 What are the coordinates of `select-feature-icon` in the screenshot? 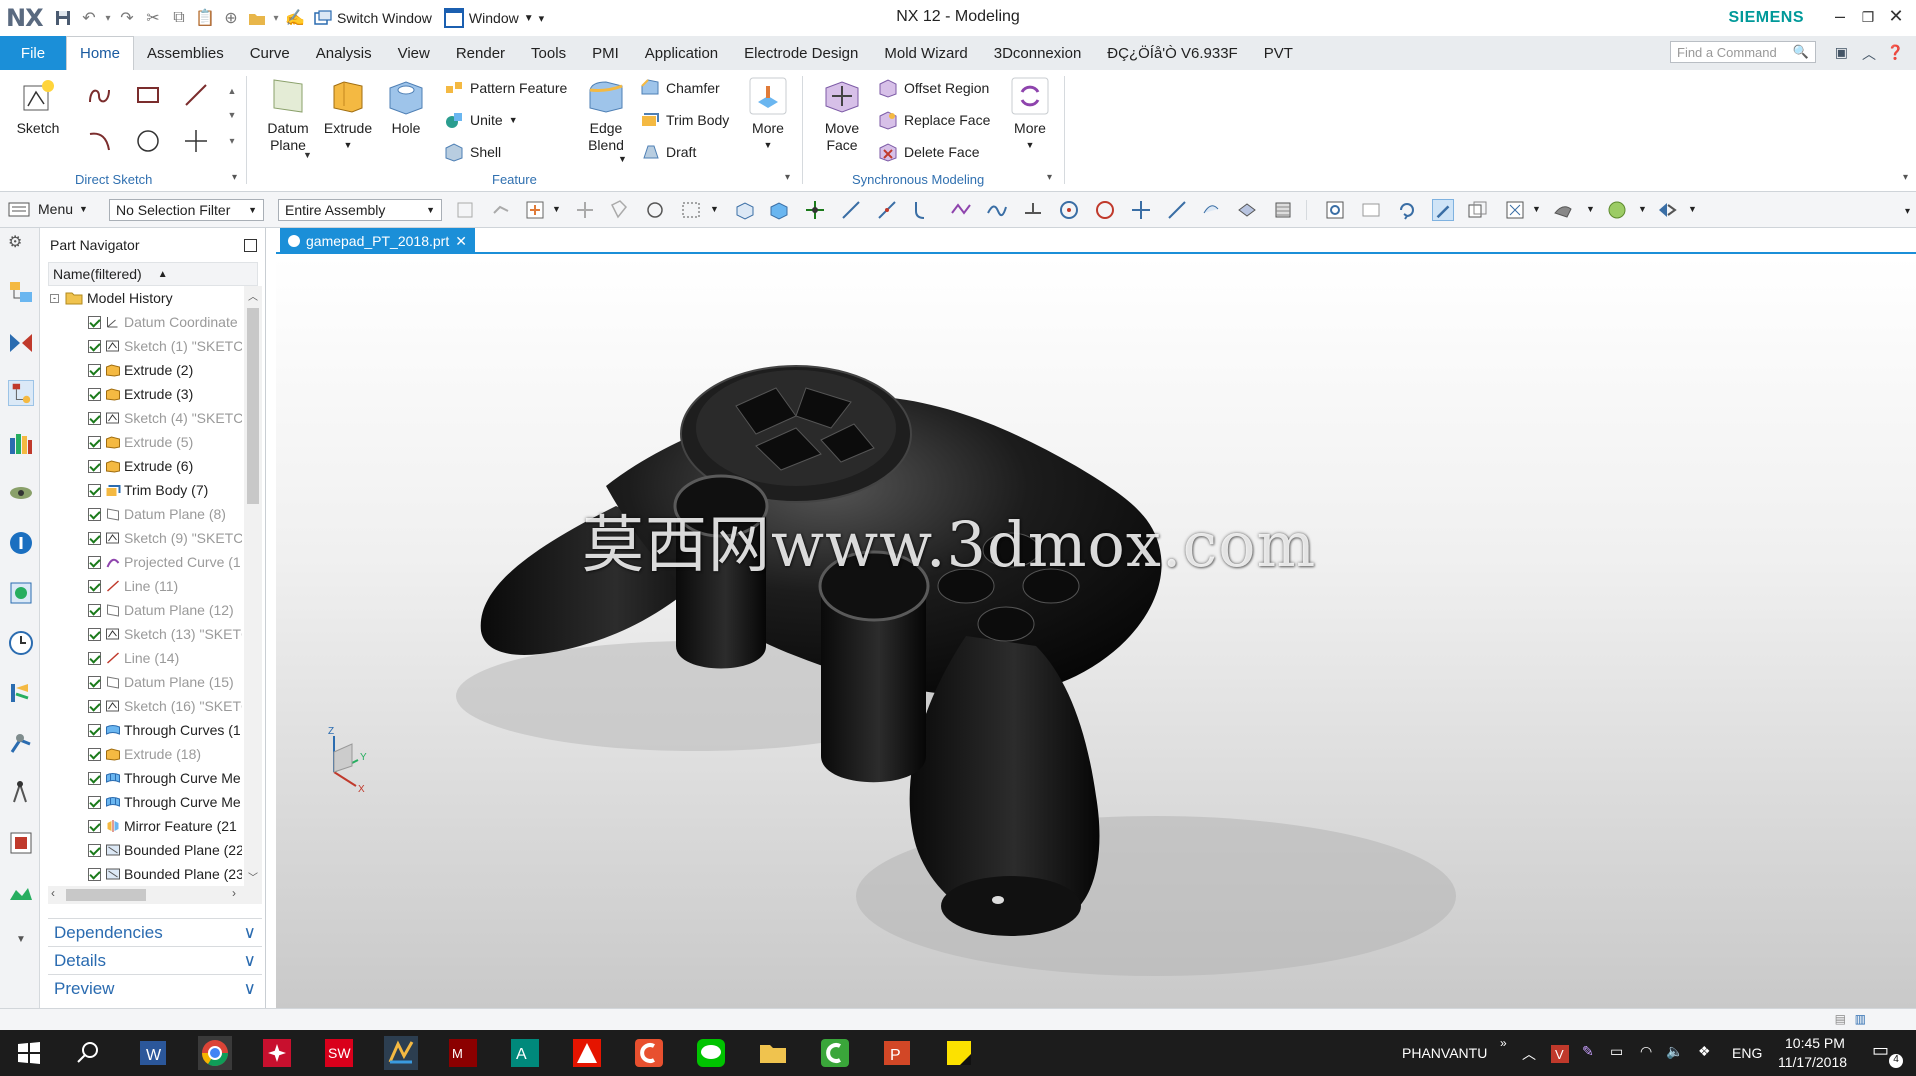 It's located at (535, 210).